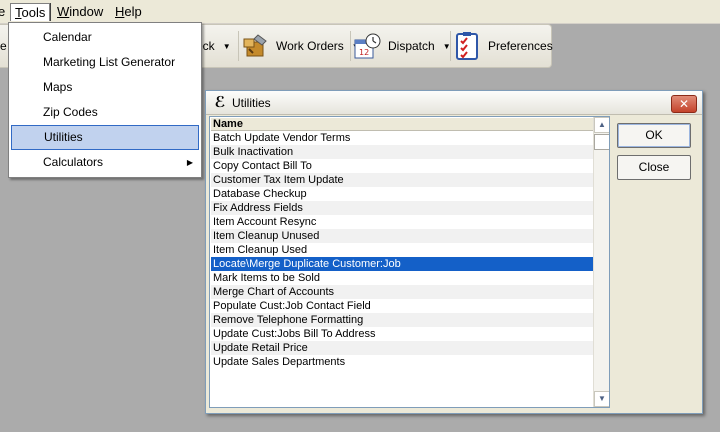 The image size is (720, 432). What do you see at coordinates (402, 180) in the screenshot?
I see `list-item: Customer Tax Item Update` at bounding box center [402, 180].